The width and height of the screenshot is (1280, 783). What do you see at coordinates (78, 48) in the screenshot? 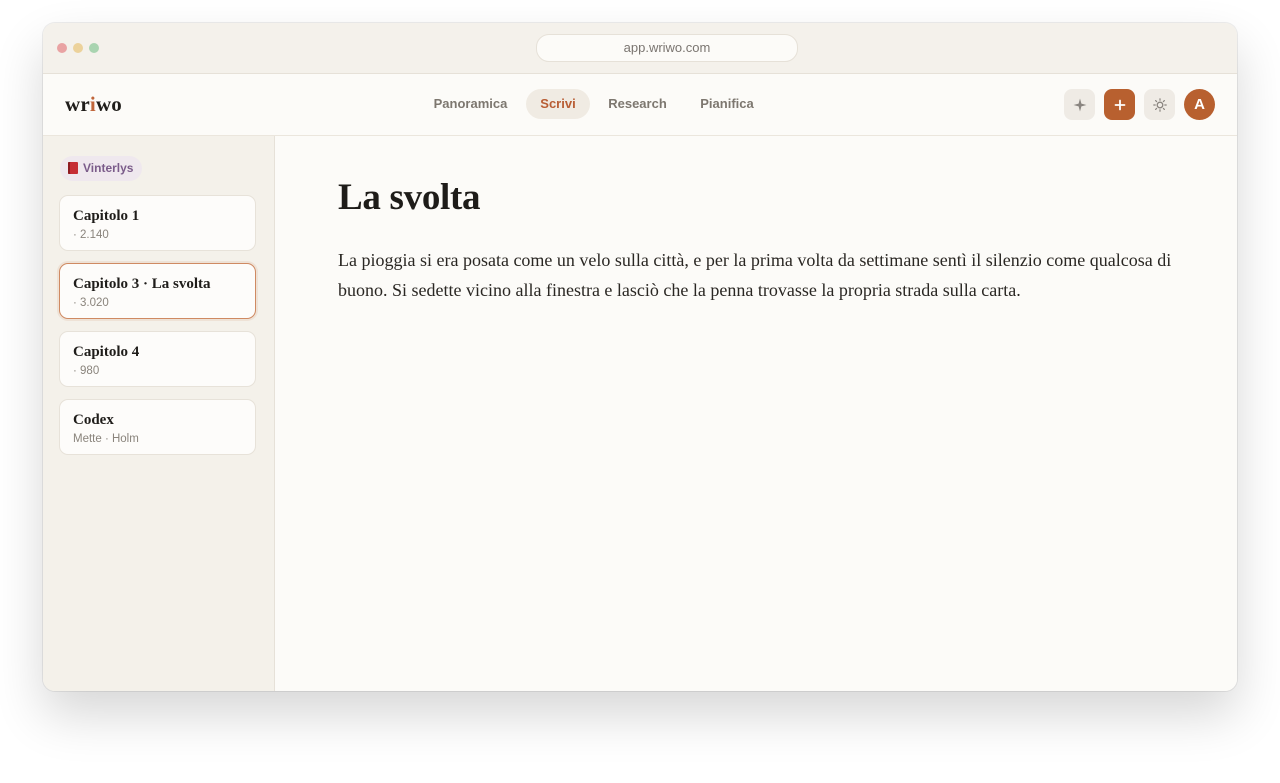
I see `minimize-window-button` at bounding box center [78, 48].